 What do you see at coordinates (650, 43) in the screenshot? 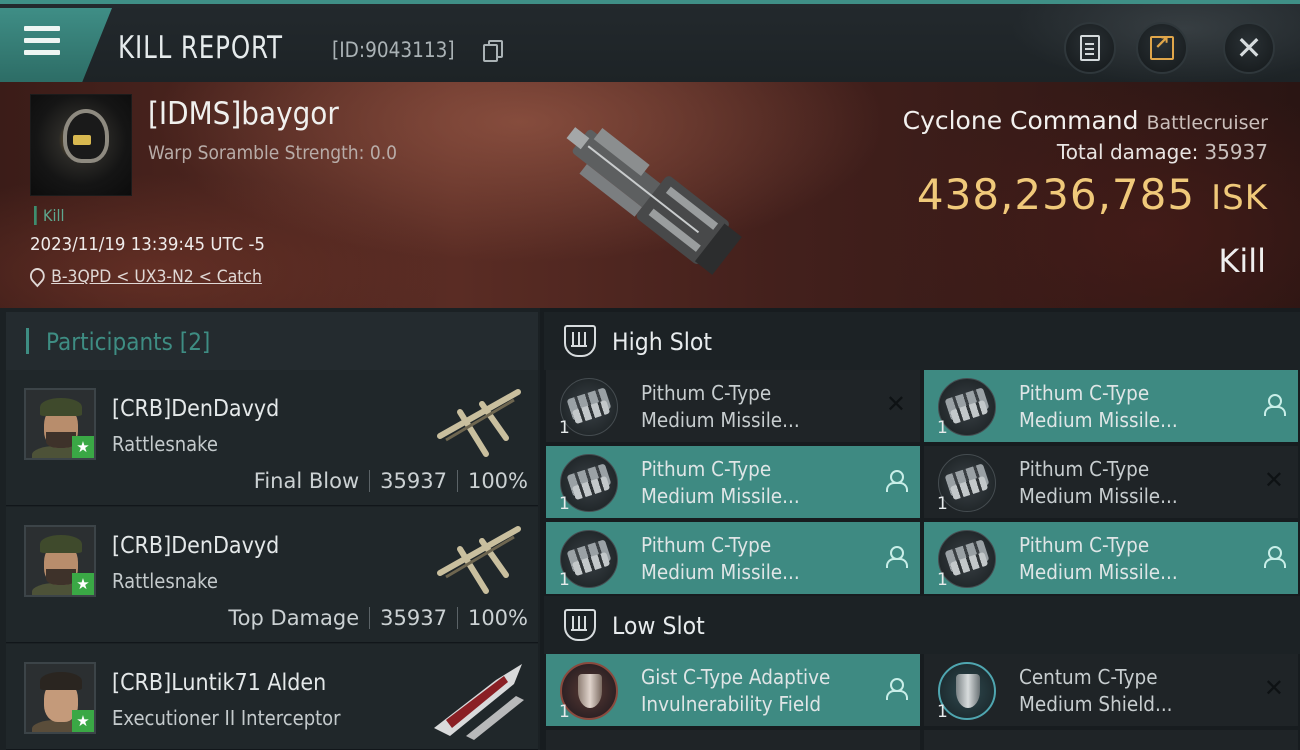
I see `top-bar: KILL REPORT [ID:9043113] ✕` at bounding box center [650, 43].